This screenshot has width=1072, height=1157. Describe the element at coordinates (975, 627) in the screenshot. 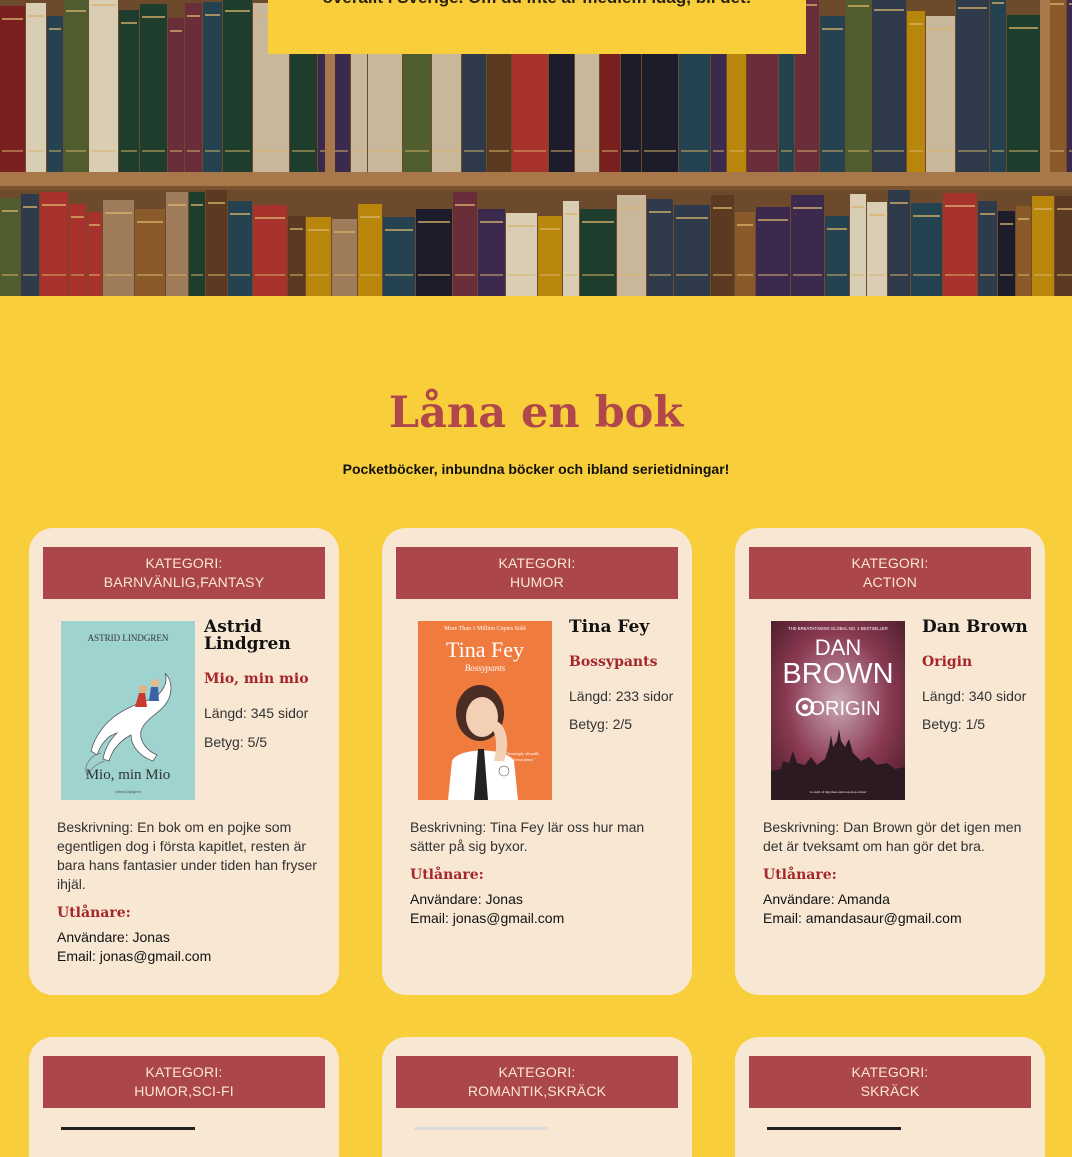

I see `book-author: Dan Brown` at that location.